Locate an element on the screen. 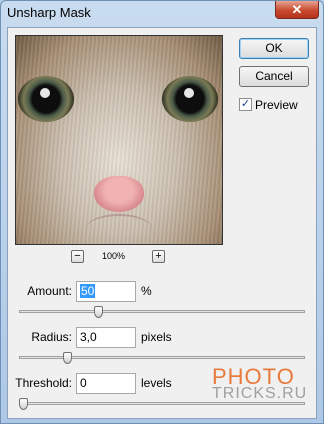  amount-unit: % is located at coordinates (146, 291).